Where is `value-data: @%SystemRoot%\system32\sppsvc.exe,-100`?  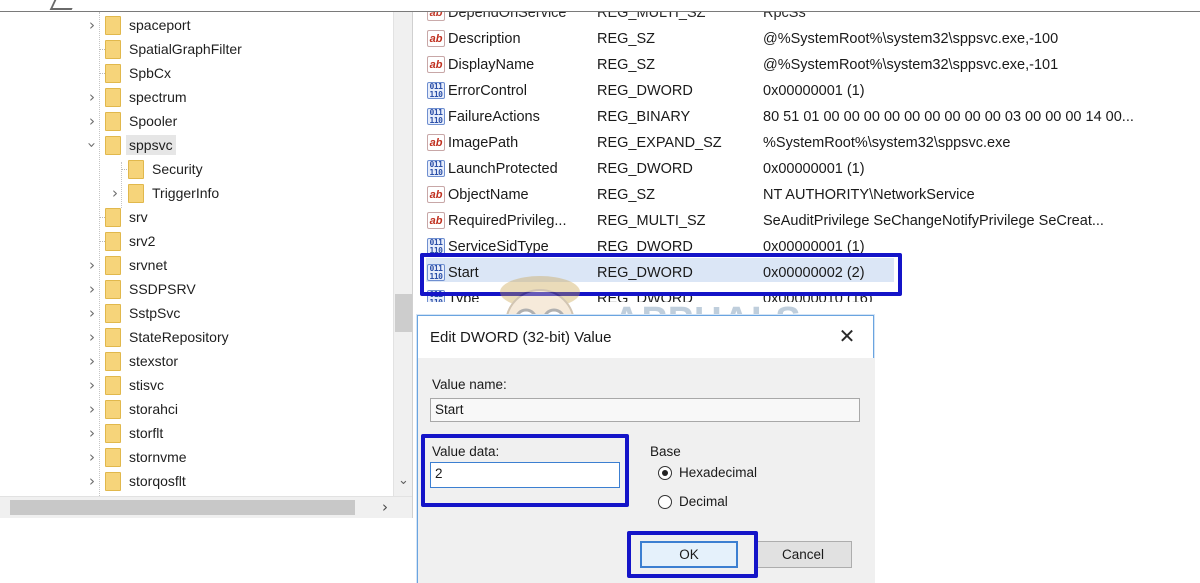
value-data: @%SystemRoot%\system32\sppsvc.exe,-100 is located at coordinates (911, 39).